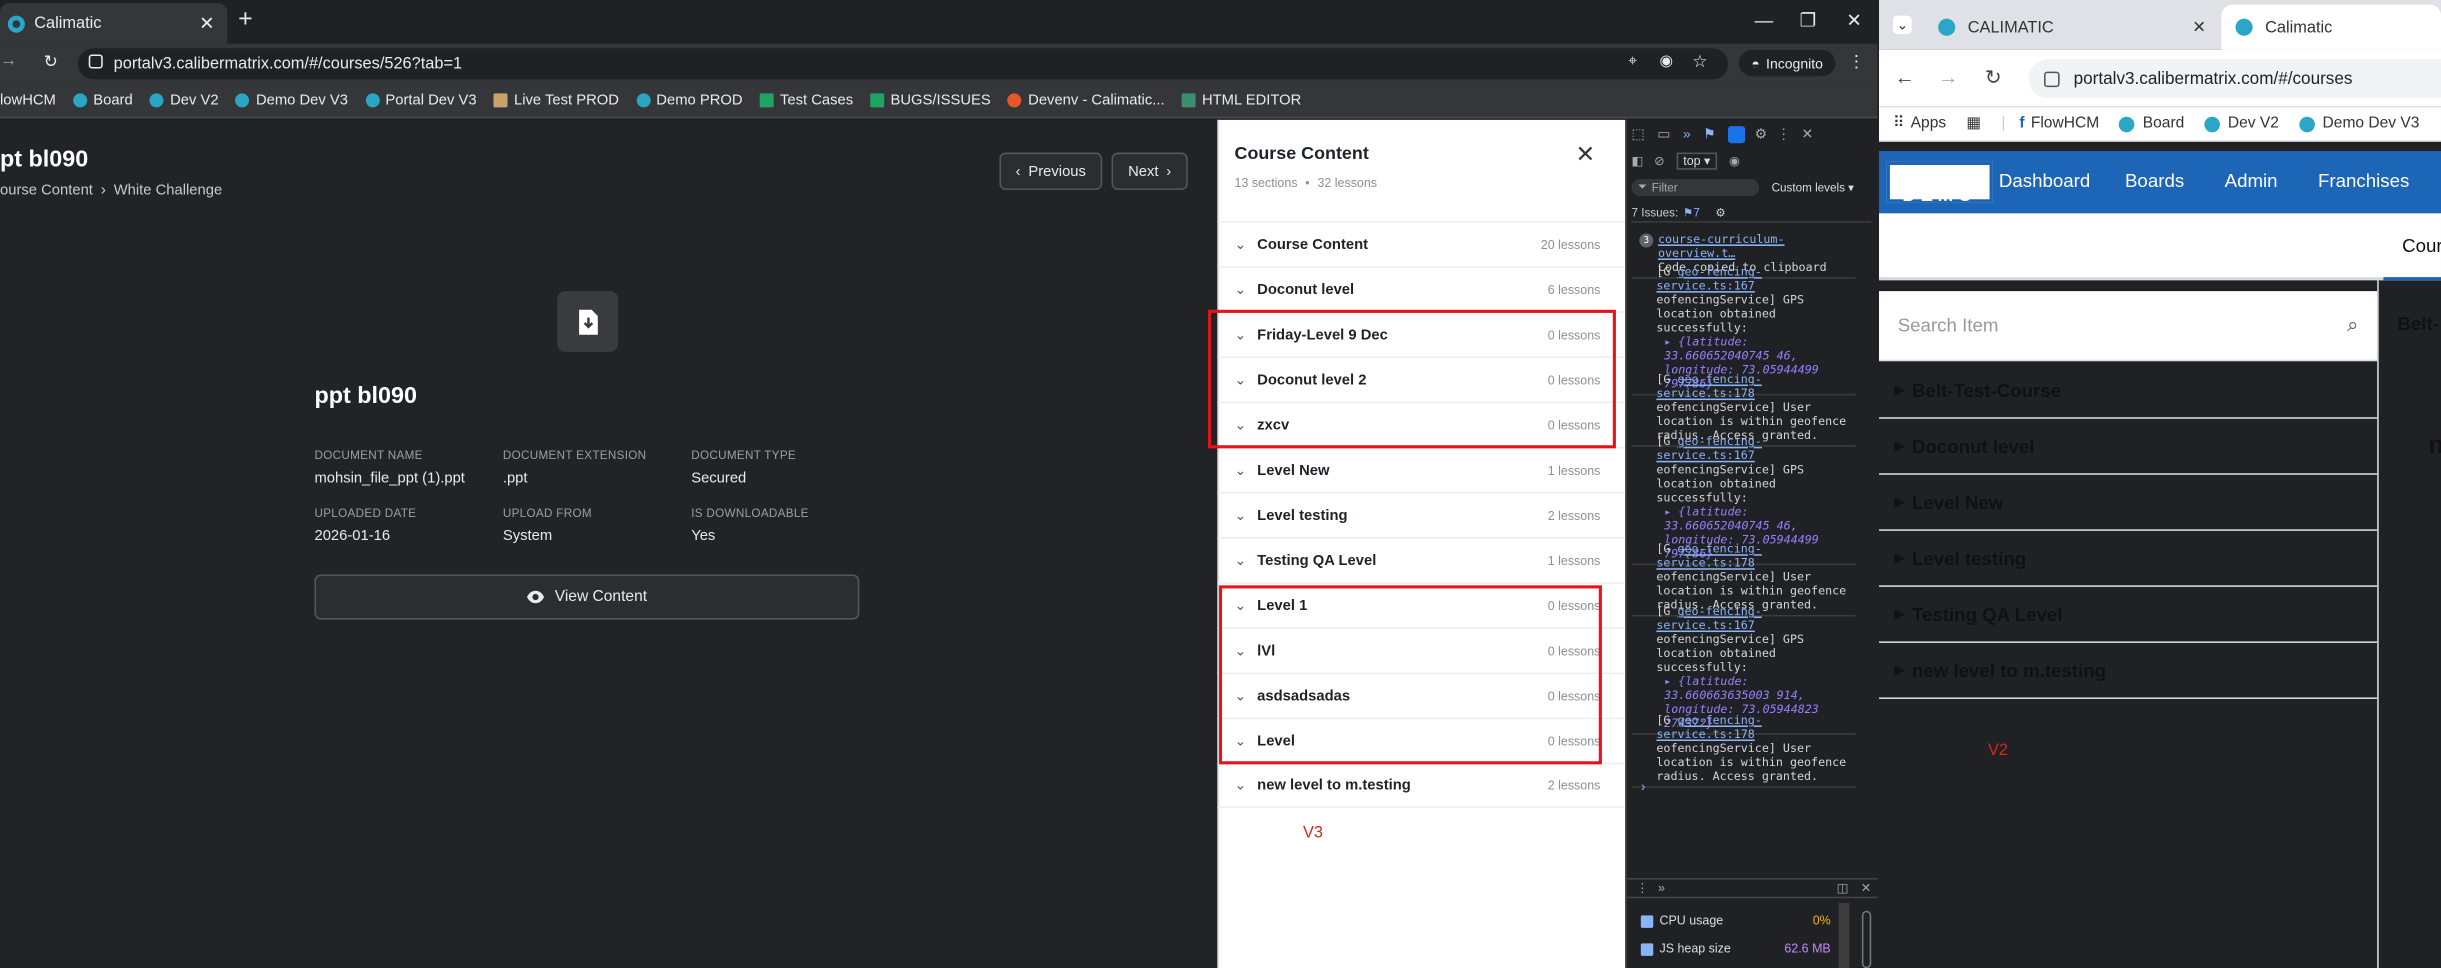 Image resolution: width=2441 pixels, height=968 pixels. What do you see at coordinates (1763, 20) in the screenshot?
I see `minimize-icon: —` at bounding box center [1763, 20].